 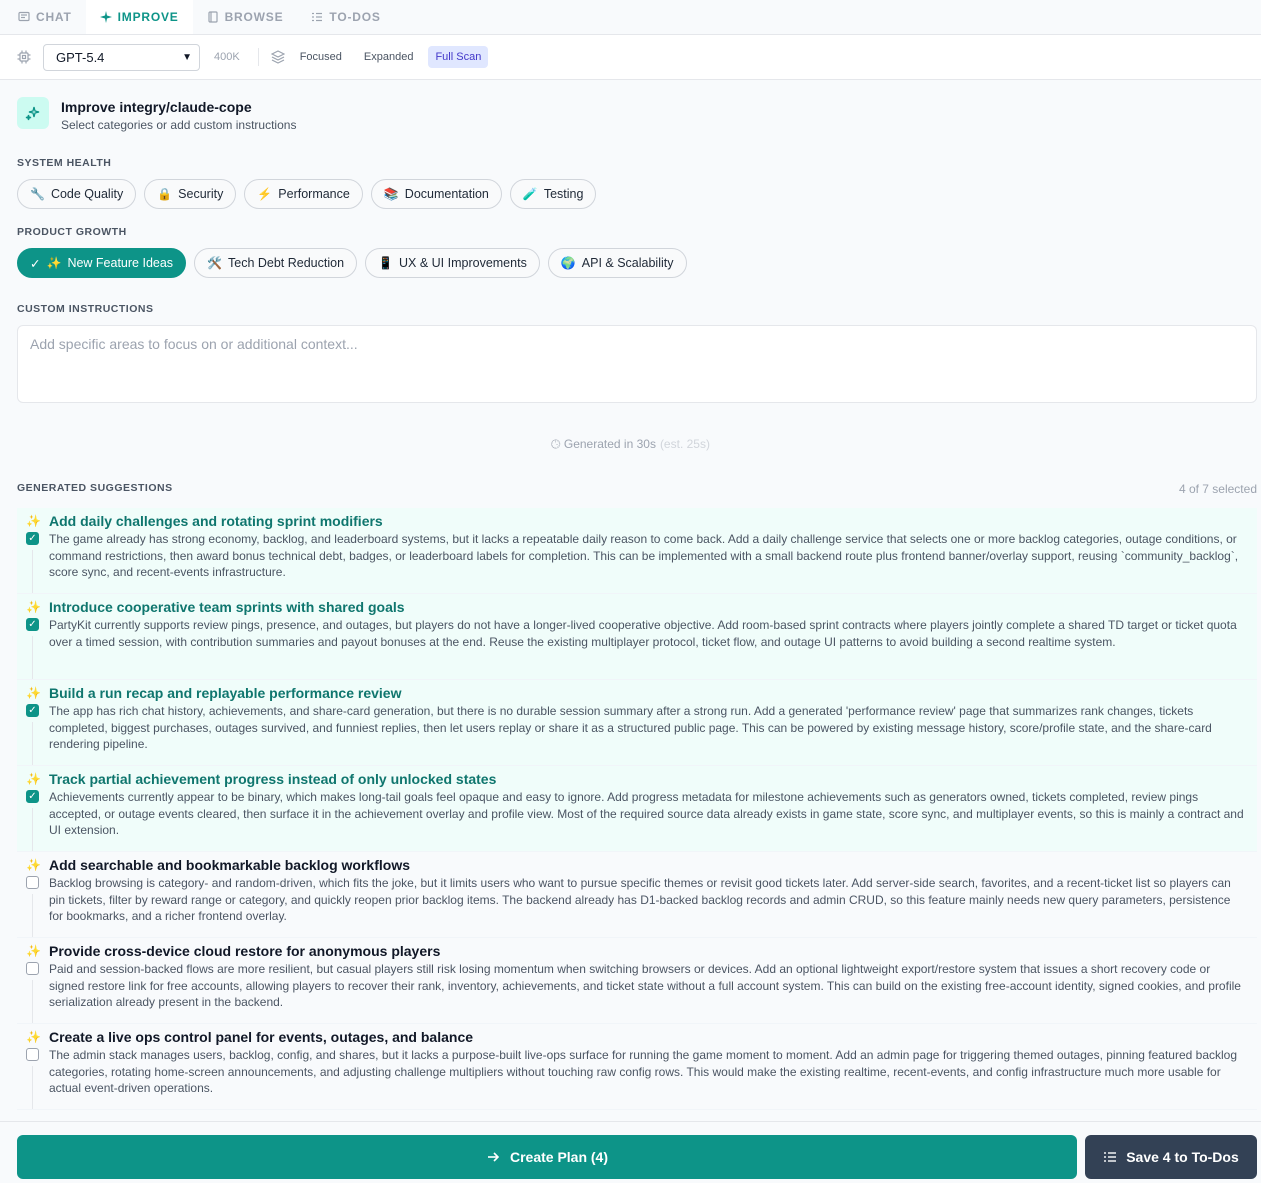 I want to click on lock-icon: 🔒, so click(x=165, y=194).